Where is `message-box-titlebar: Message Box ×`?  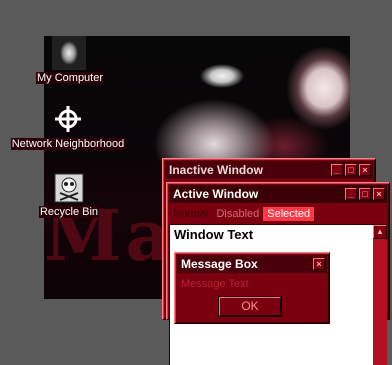 message-box-titlebar: Message Box × is located at coordinates (252, 264).